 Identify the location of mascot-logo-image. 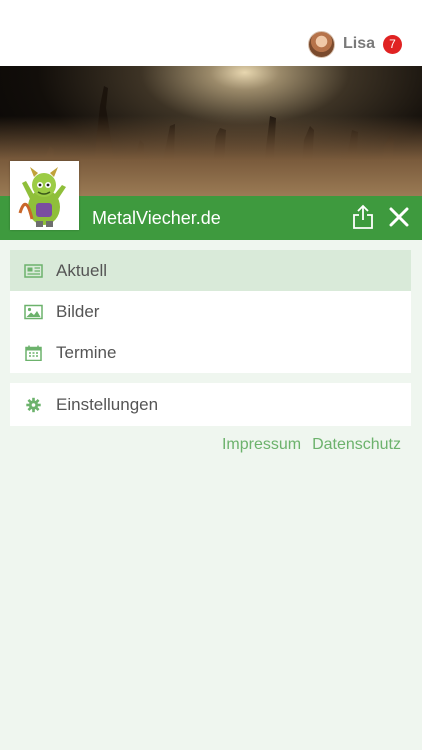
(42, 197).